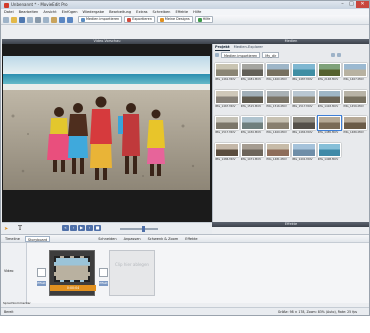  I want to click on media-thumbnail: IMG_2148.MOV, so click(329, 73).